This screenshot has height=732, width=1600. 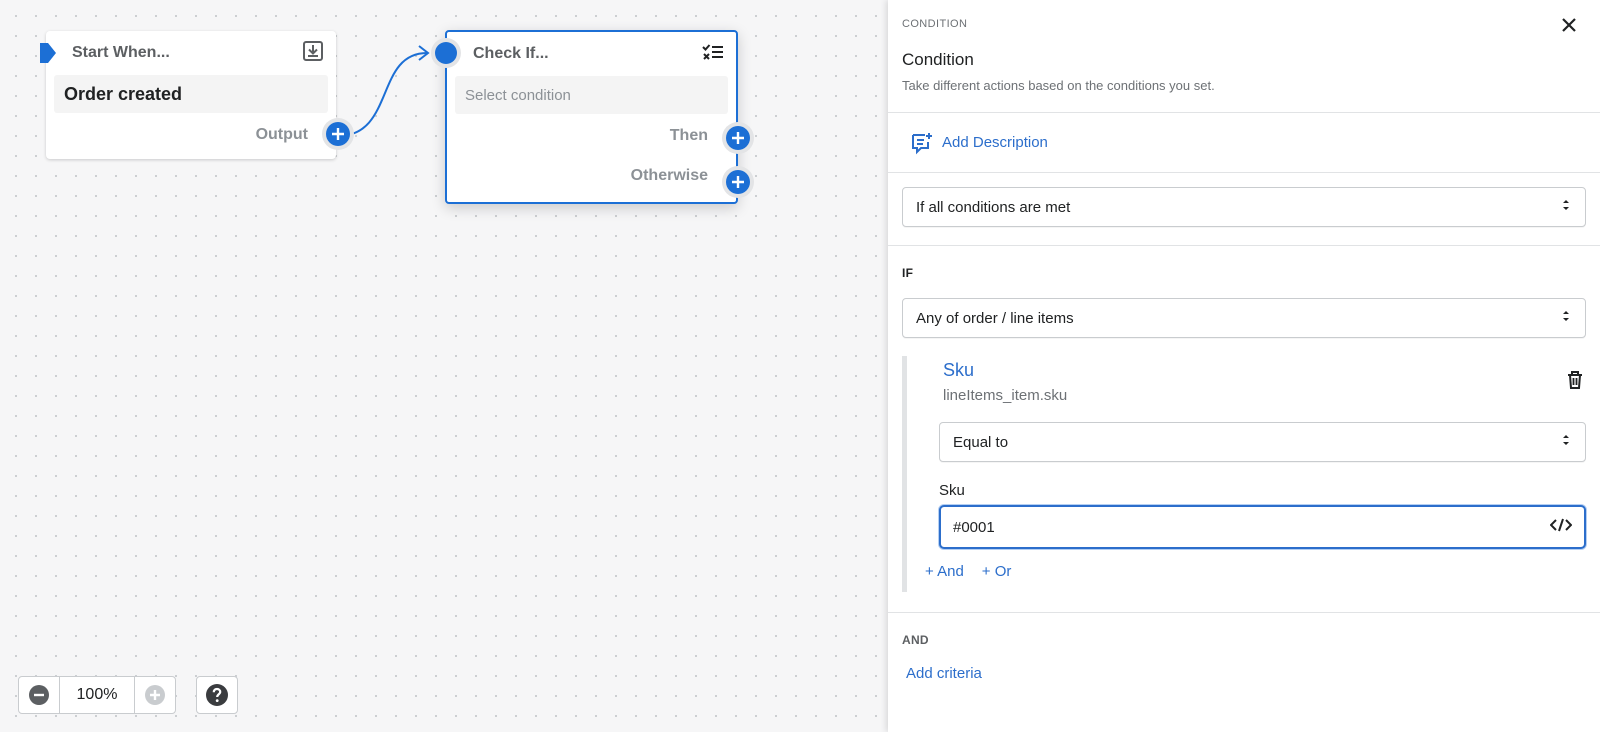 I want to click on close-icon, so click(x=1569, y=25).